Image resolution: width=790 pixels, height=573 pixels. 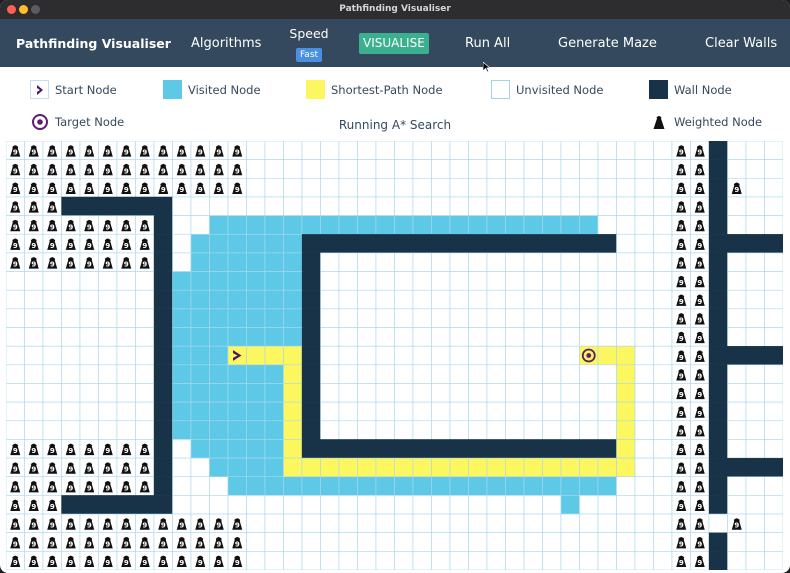 I want to click on speed-value-badge: Fast, so click(x=309, y=55).